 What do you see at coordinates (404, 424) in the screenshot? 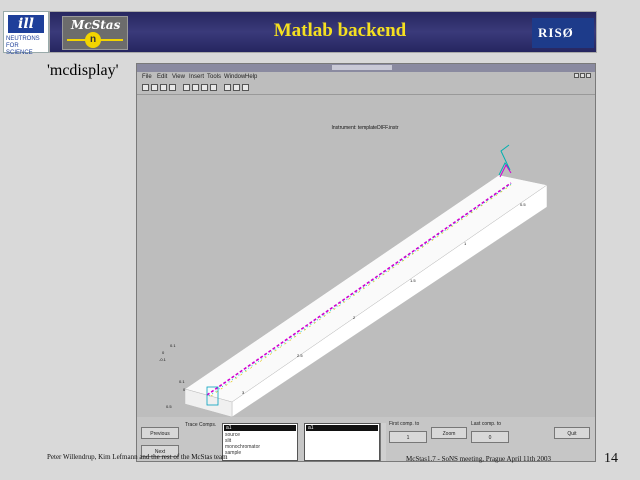
I see `first-comp-label: First comp. to` at bounding box center [404, 424].